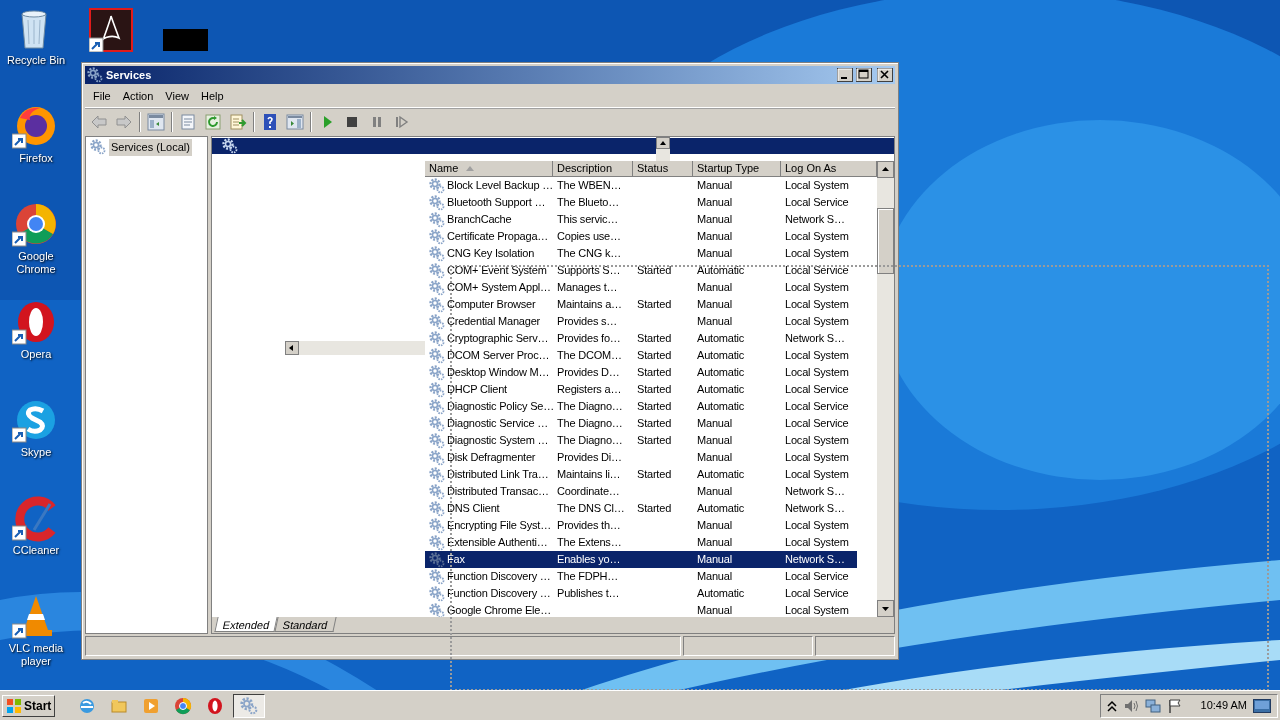 Image resolution: width=1280 pixels, height=720 pixels. What do you see at coordinates (641, 287) in the screenshot?
I see `table-row: COM+ System Appl… Manages t… Manual Local System` at bounding box center [641, 287].